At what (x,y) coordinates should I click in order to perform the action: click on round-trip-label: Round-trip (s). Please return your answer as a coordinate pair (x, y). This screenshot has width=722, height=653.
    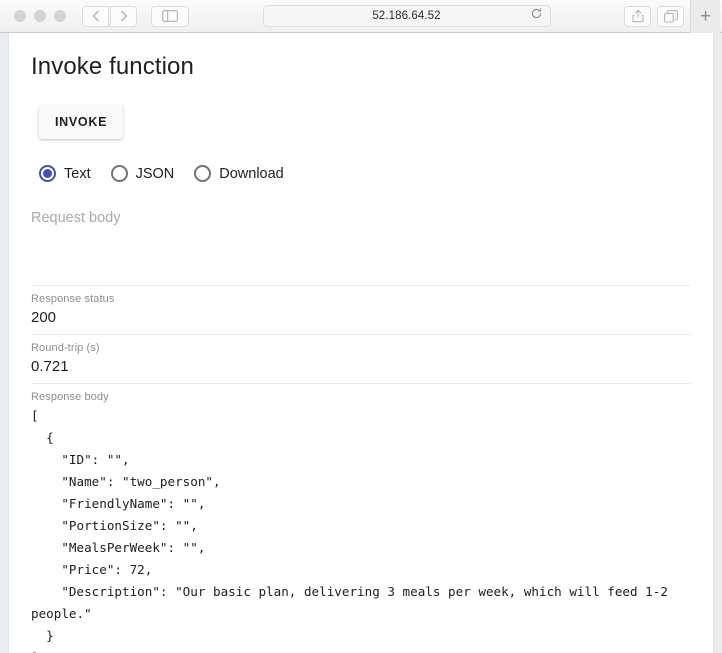
    Looking at the image, I should click on (65, 348).